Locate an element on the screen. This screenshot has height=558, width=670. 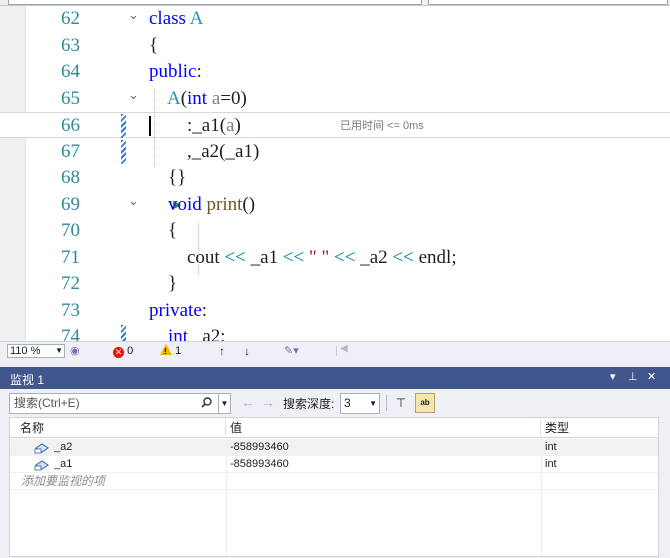
code-line: 63 { is located at coordinates (335, 46).